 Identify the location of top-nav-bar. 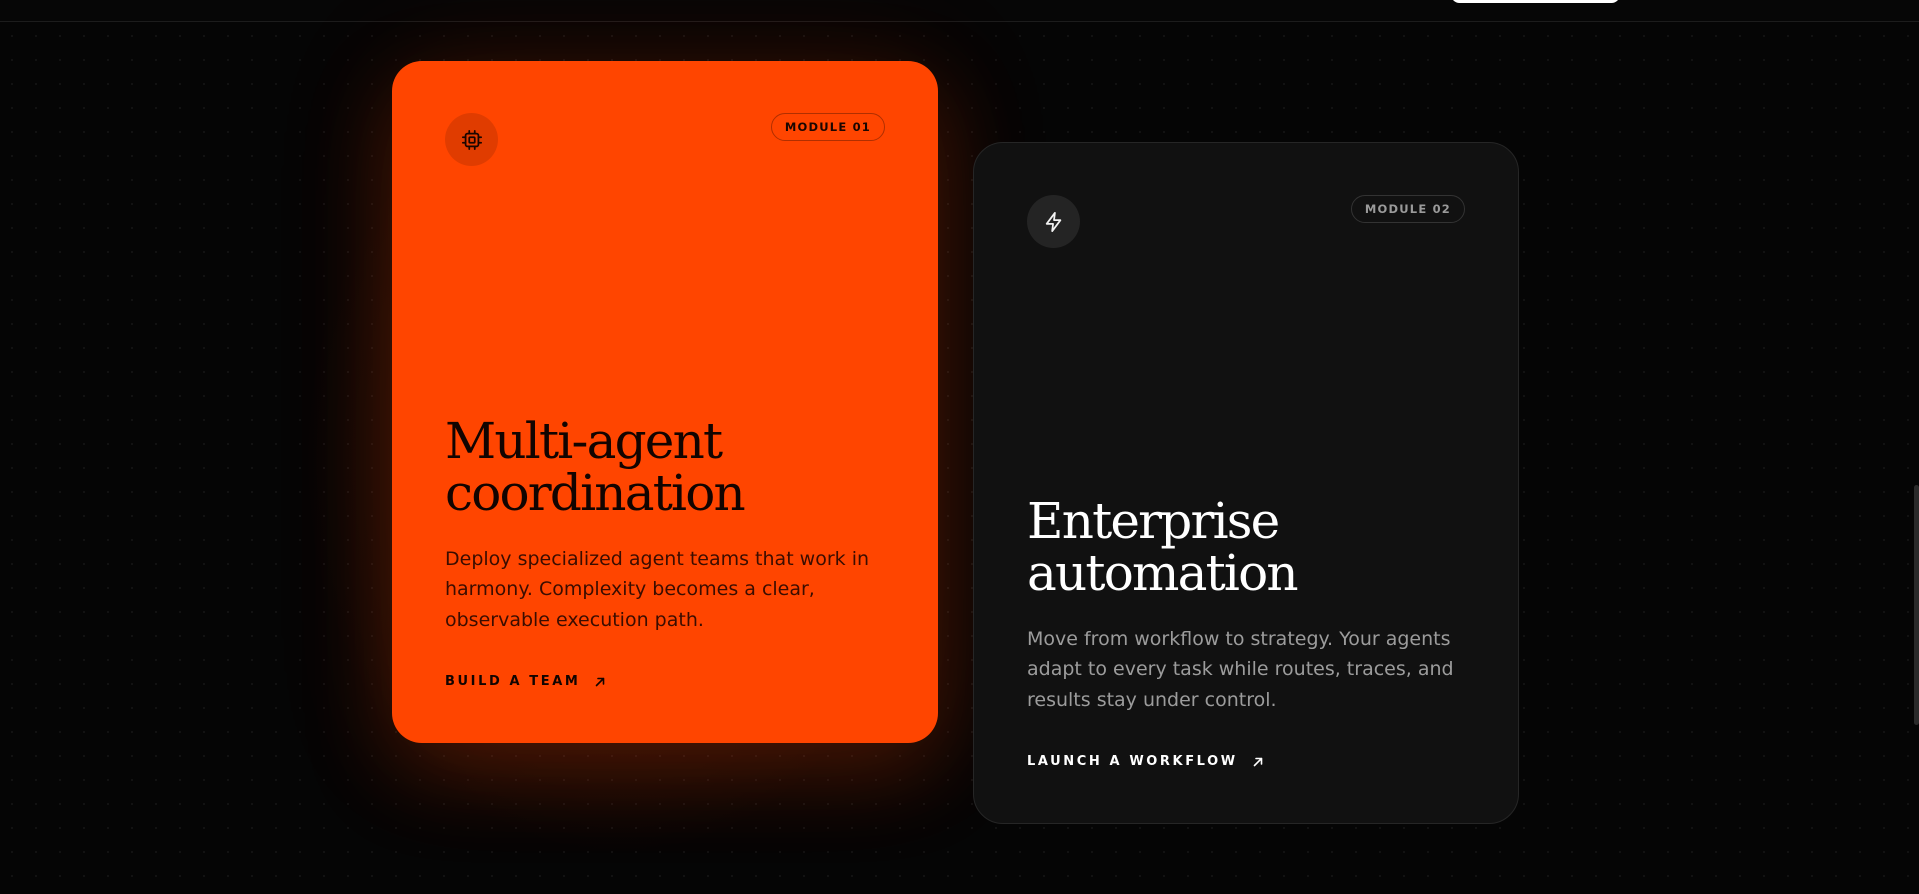
(959, 11).